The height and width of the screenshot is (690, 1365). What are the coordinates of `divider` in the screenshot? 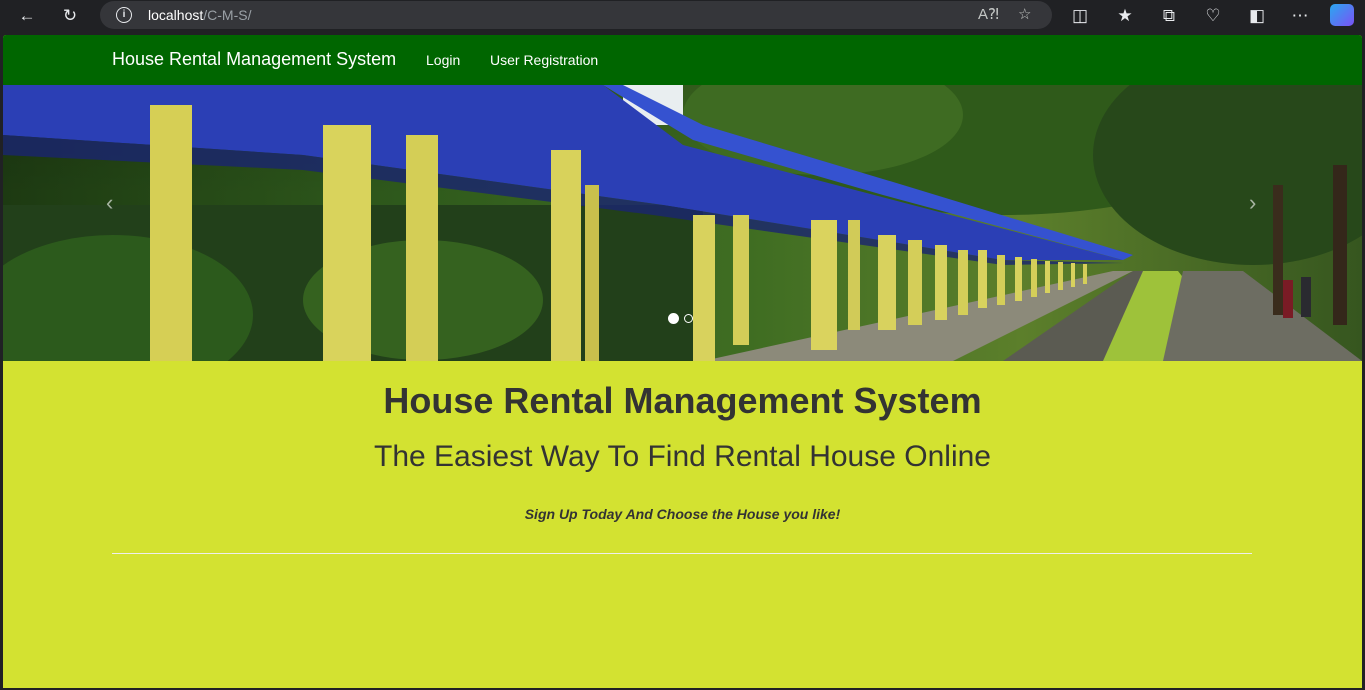 It's located at (682, 553).